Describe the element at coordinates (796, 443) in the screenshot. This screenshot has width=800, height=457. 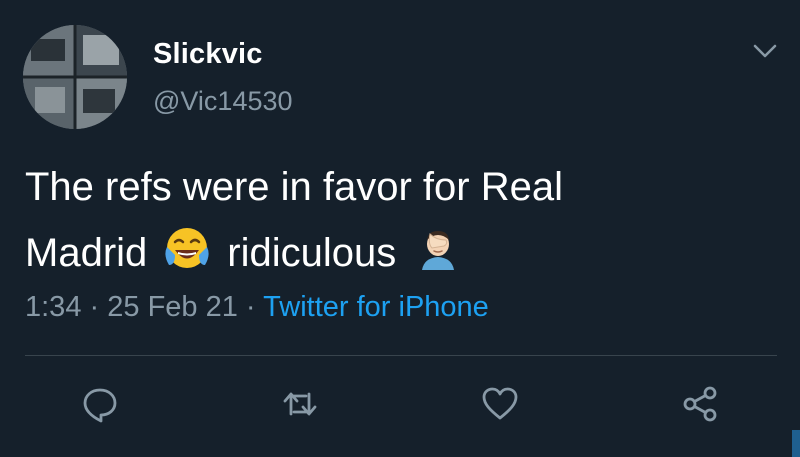
I see `scroll-edge-indicator` at that location.